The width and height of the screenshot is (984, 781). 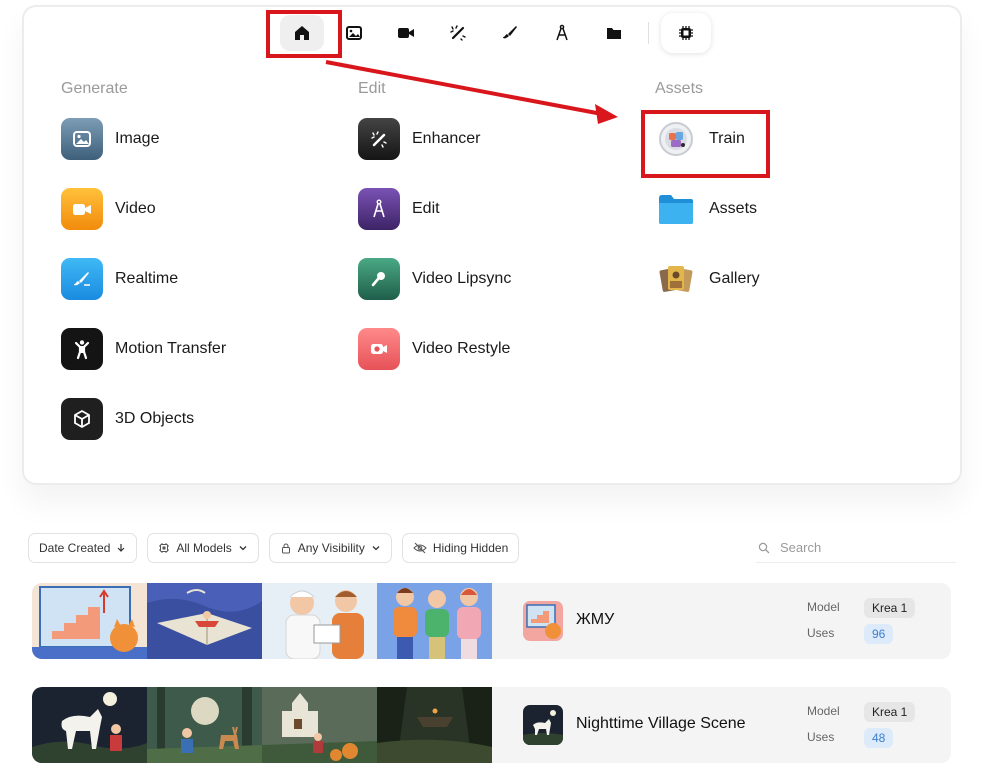 What do you see at coordinates (135, 208) in the screenshot?
I see `menu-item-label: Video` at bounding box center [135, 208].